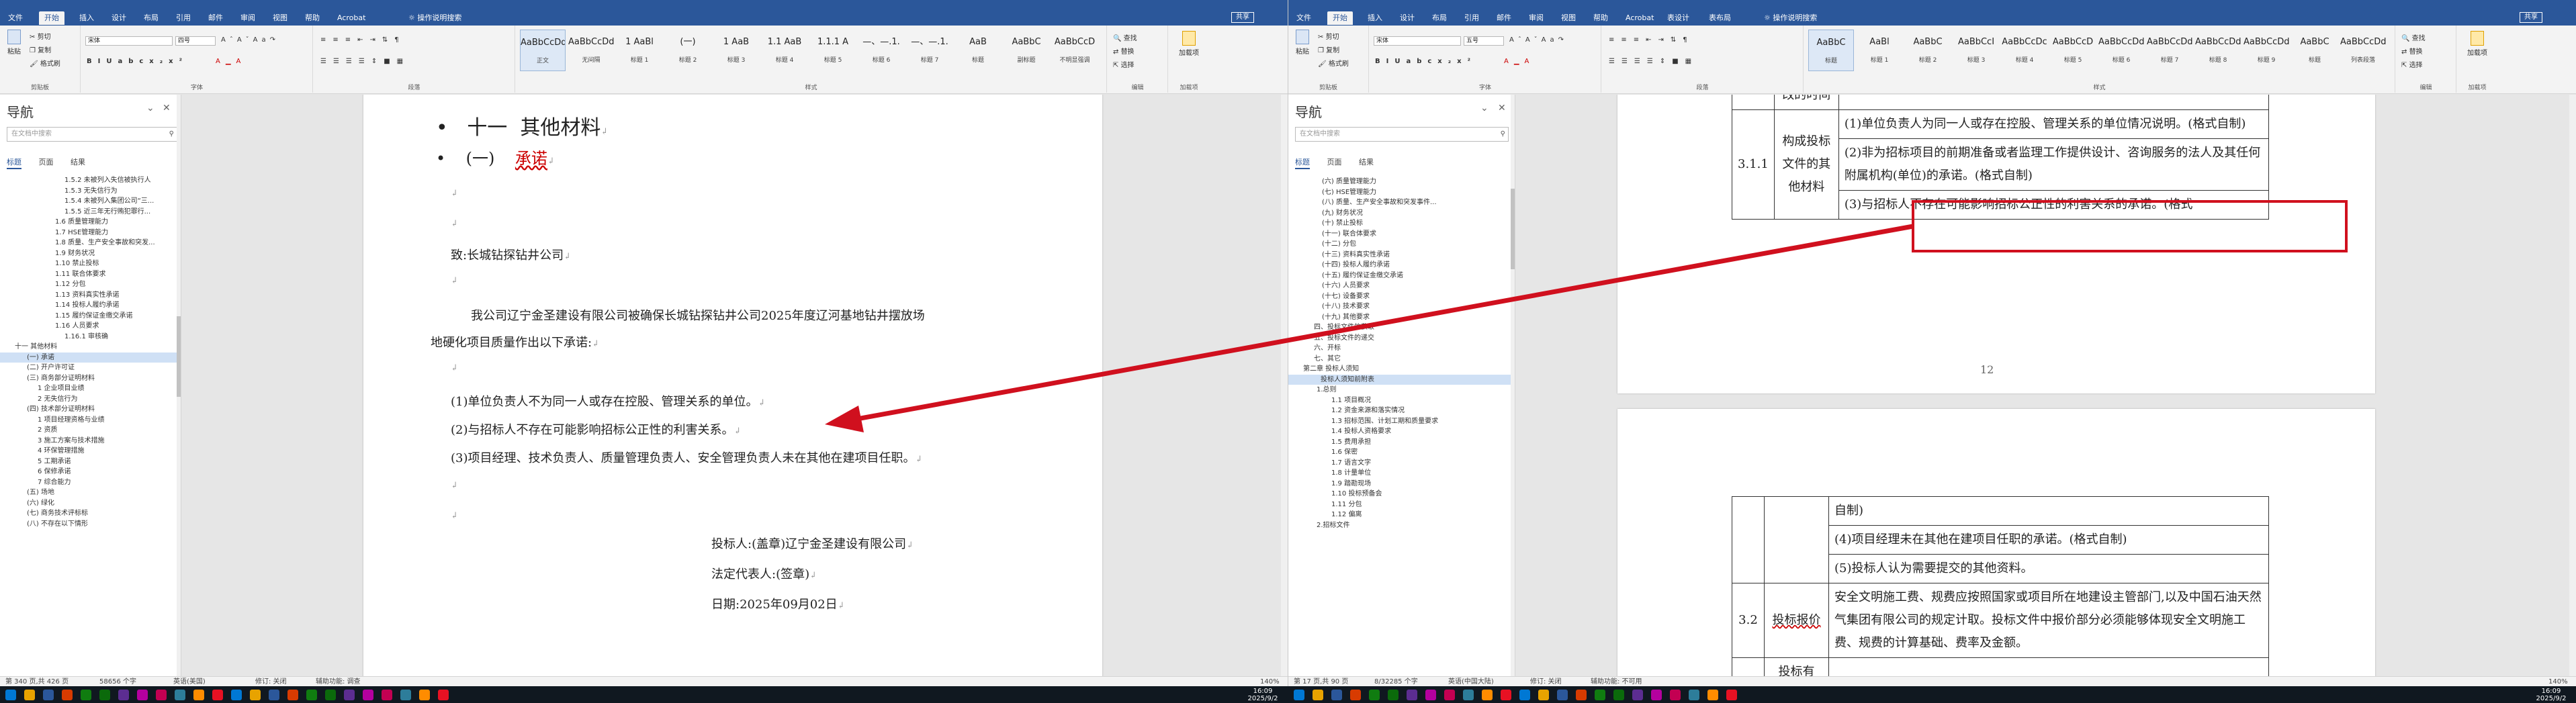 The width and height of the screenshot is (2576, 703). What do you see at coordinates (2551, 695) in the screenshot?
I see `clock-right: 16:09 2025/9/2` at bounding box center [2551, 695].